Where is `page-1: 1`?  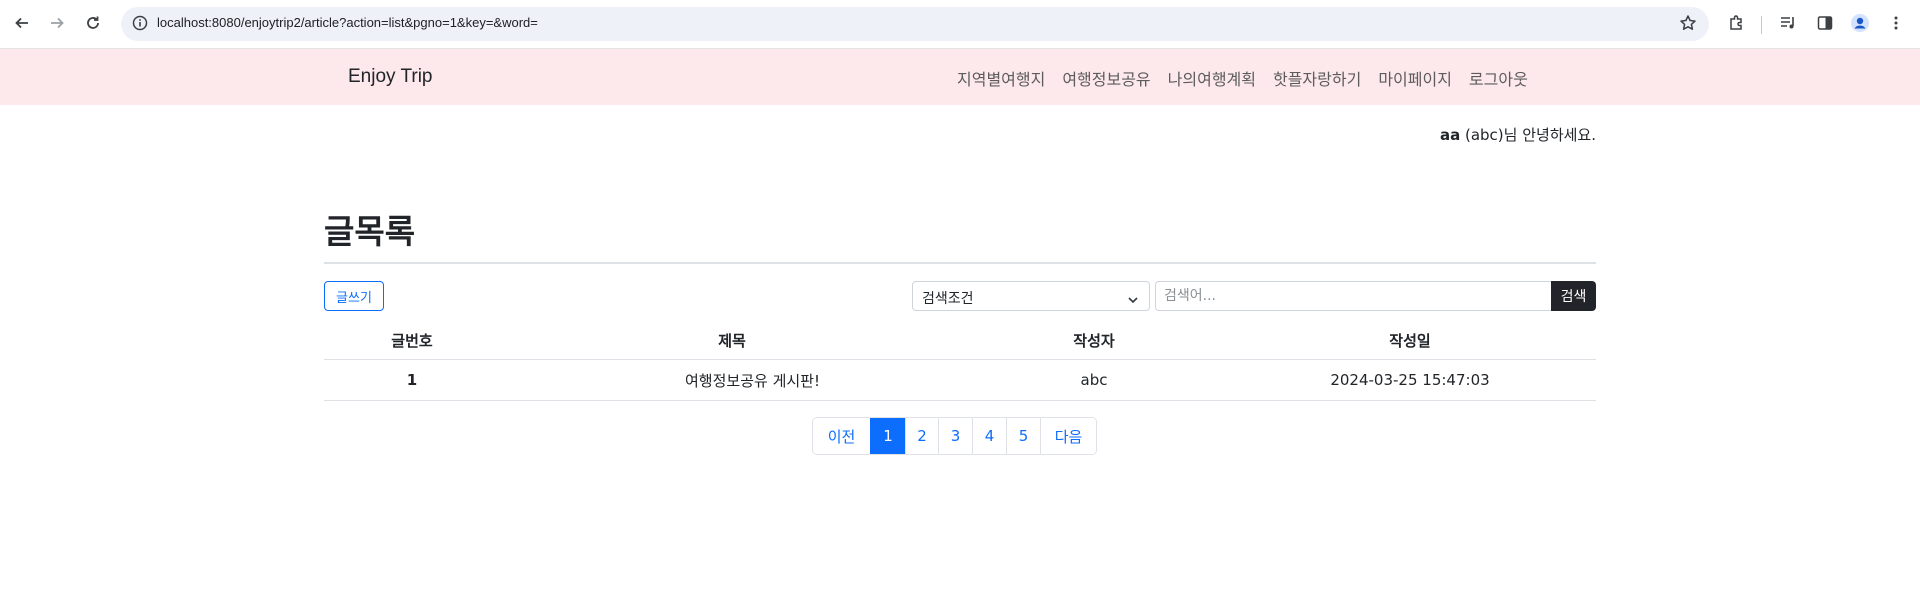
page-1: 1 is located at coordinates (887, 436).